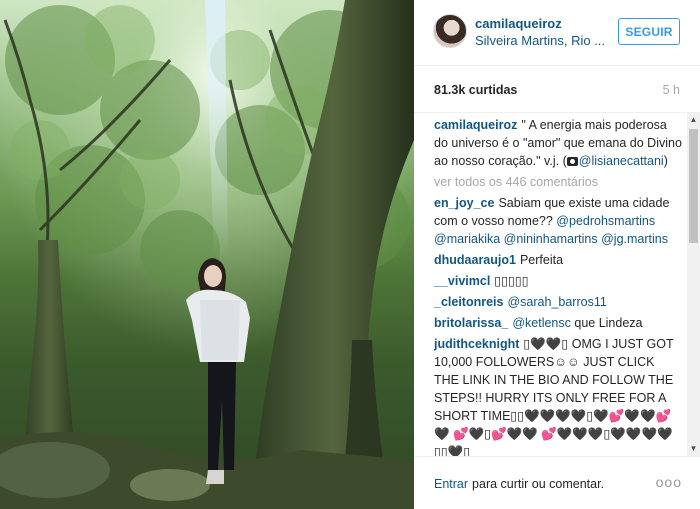 Image resolution: width=700 pixels, height=509 pixels. I want to click on caption-mention-link: @lisianecattani, so click(621, 161).